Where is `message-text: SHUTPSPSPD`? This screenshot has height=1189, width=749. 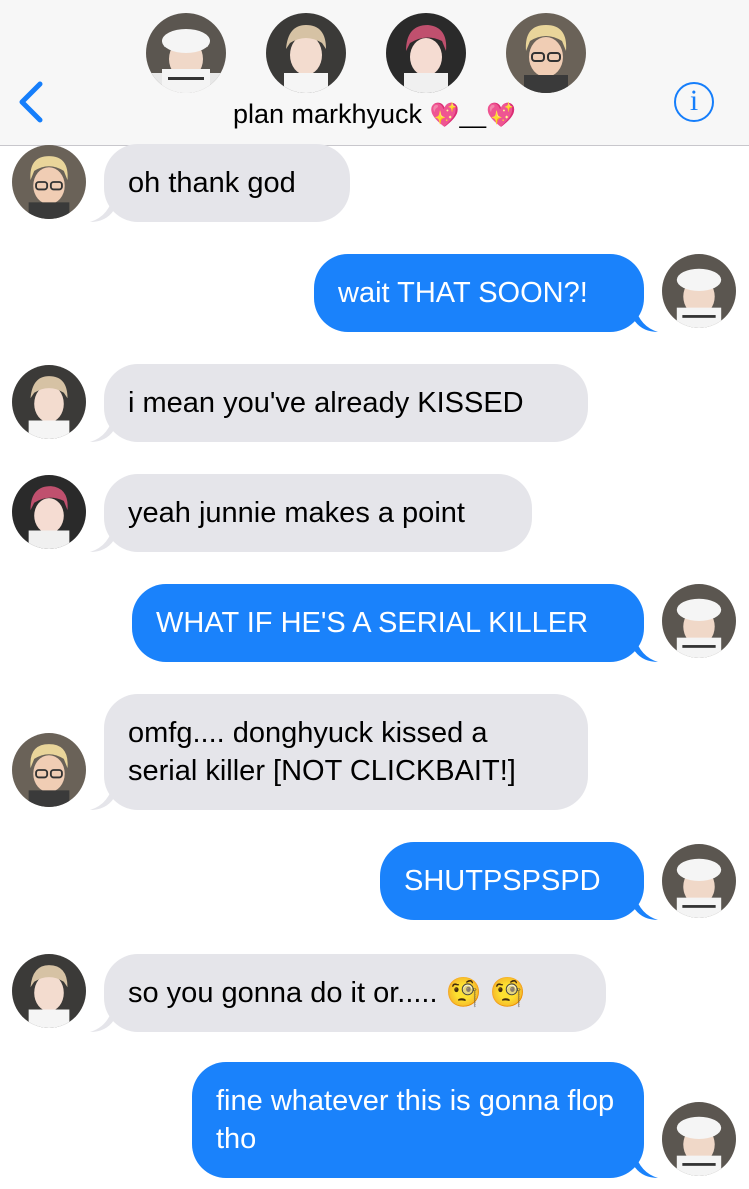
message-text: SHUTPSPSPD is located at coordinates (502, 881).